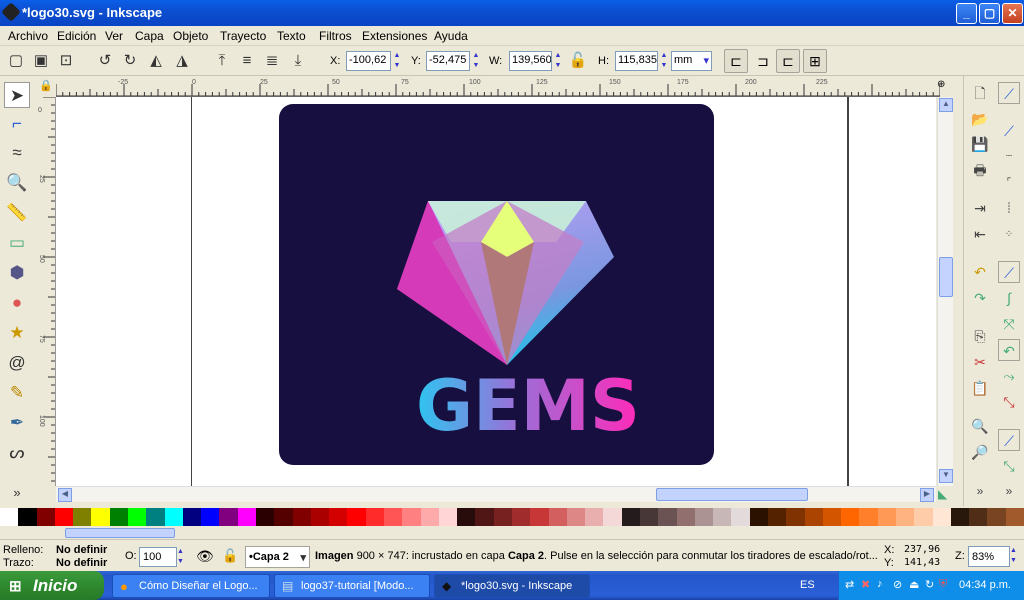 The width and height of the screenshot is (1024, 600). What do you see at coordinates (130, 61) in the screenshot?
I see `rotate-cw-icon: ↻` at bounding box center [130, 61].